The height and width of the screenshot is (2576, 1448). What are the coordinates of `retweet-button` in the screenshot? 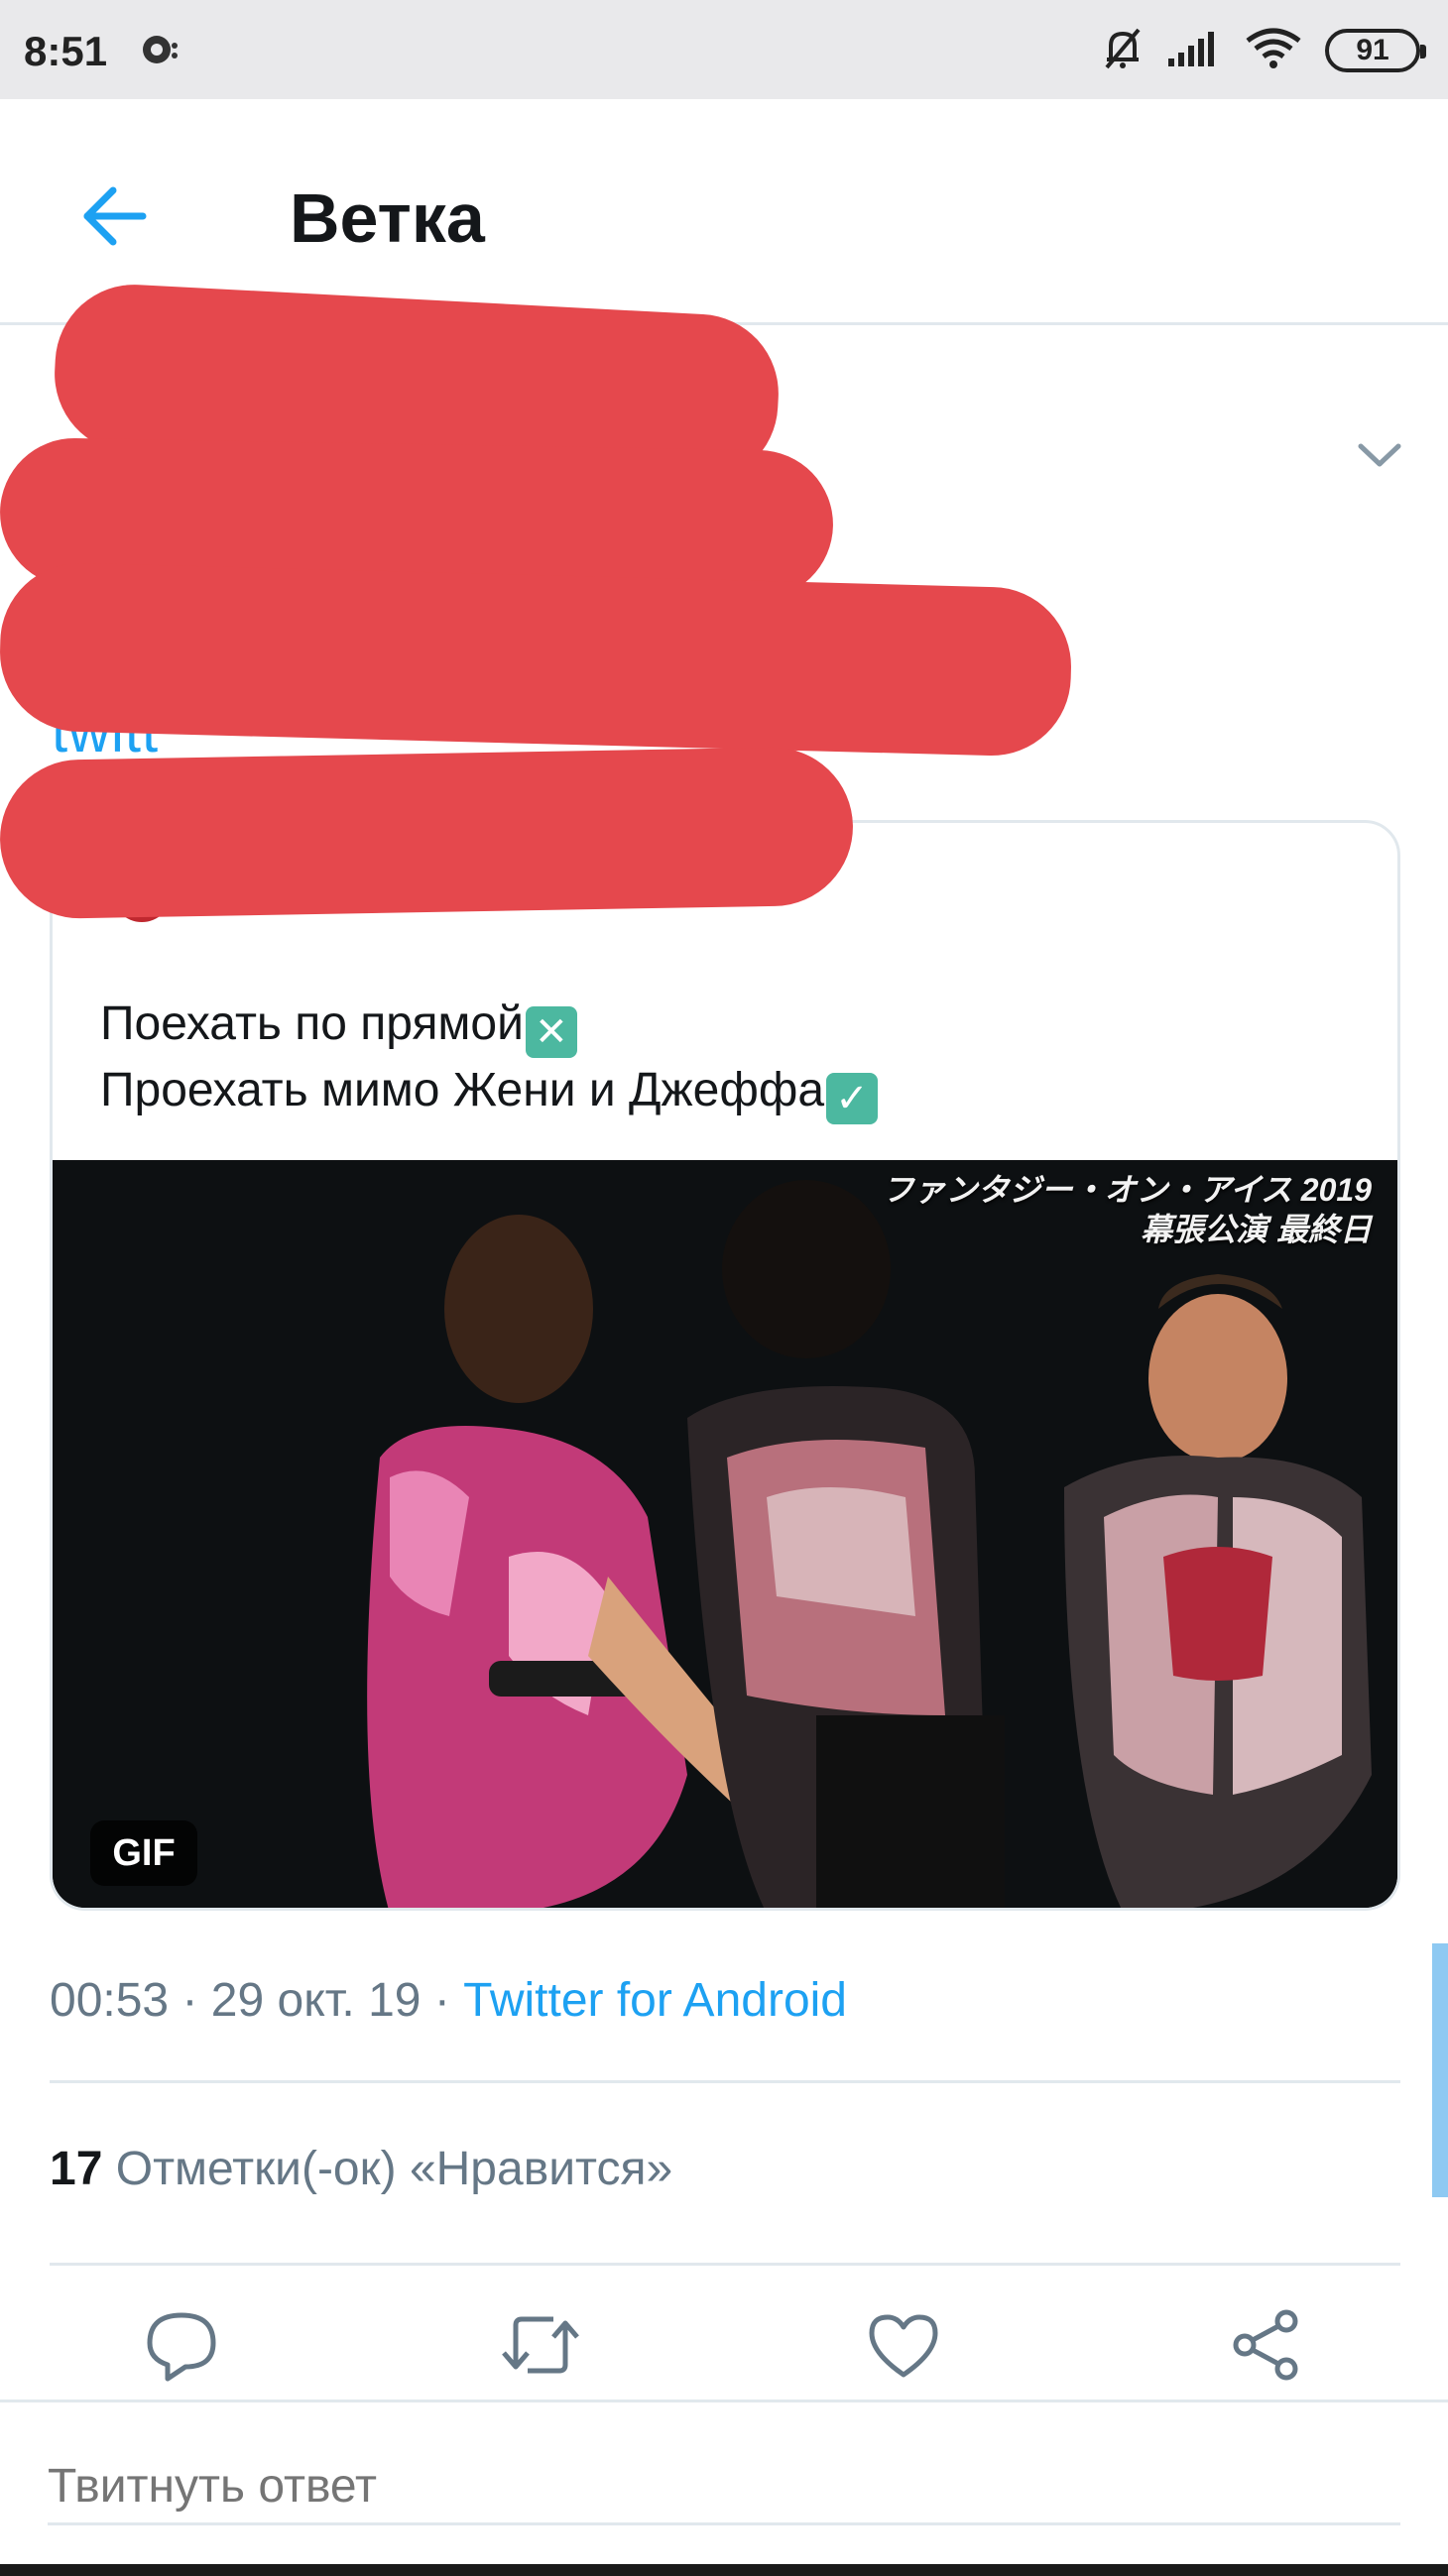 It's located at (541, 2345).